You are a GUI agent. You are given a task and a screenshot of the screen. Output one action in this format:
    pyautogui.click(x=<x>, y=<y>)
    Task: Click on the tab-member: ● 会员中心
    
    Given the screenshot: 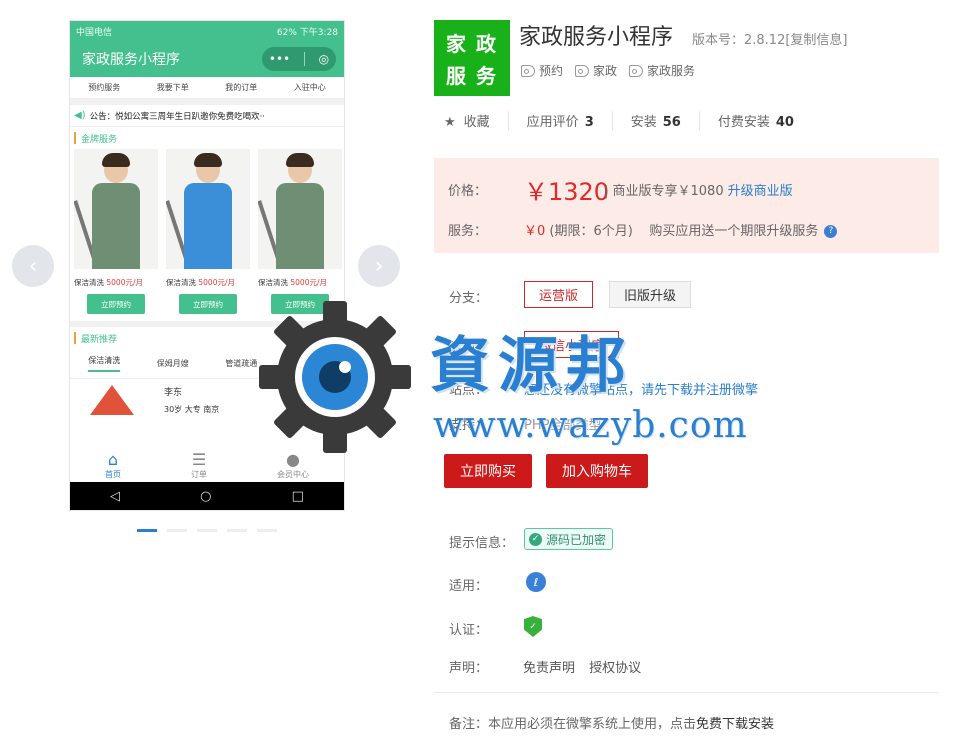 What is the action you would take?
    pyautogui.click(x=293, y=464)
    